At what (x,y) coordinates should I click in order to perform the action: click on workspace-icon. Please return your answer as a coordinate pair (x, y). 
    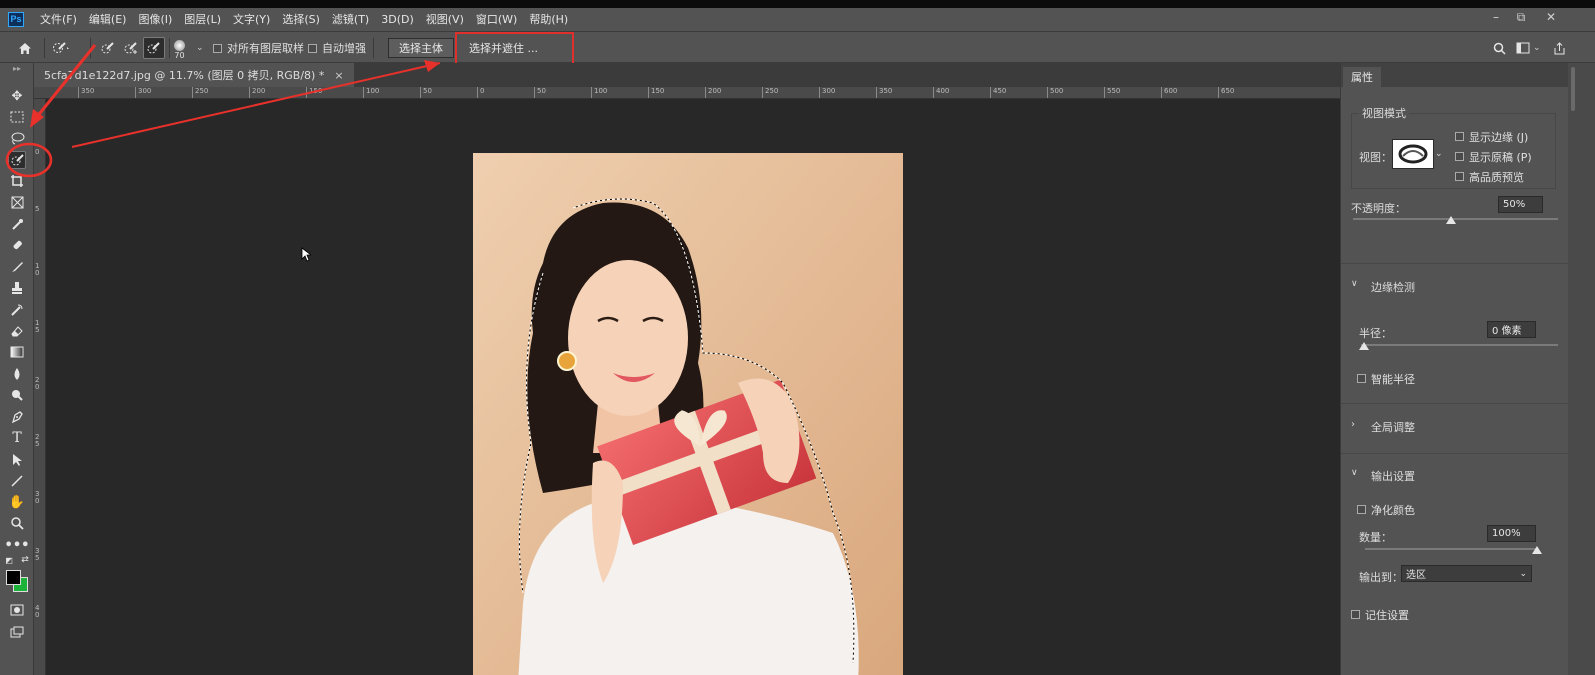
    Looking at the image, I should click on (1523, 48).